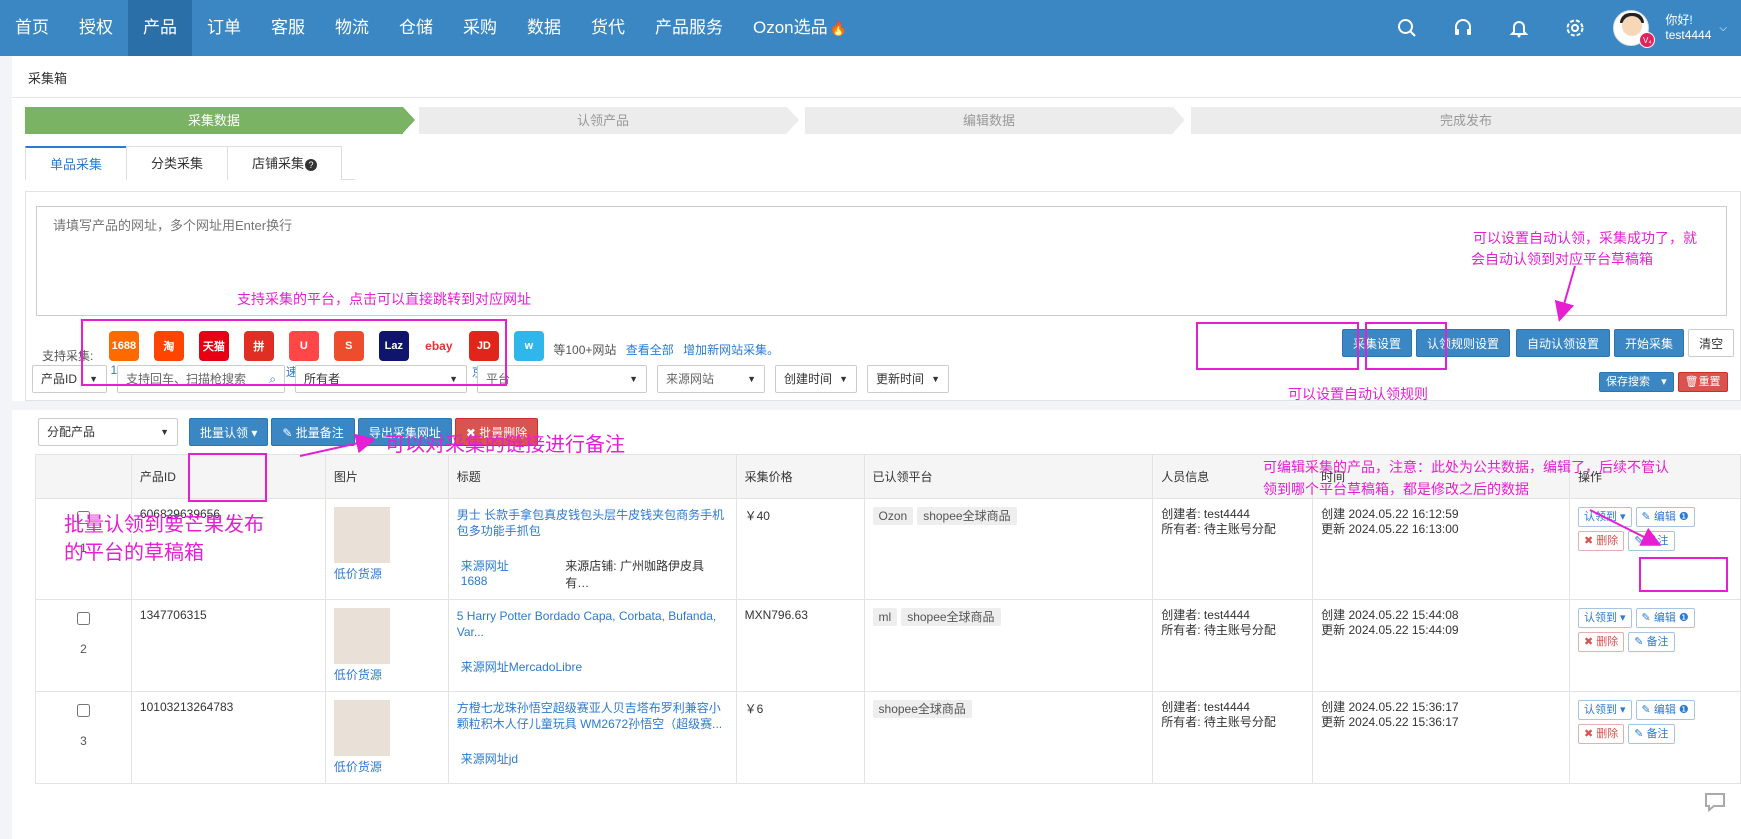 The width and height of the screenshot is (1741, 839). I want to click on nav-purchase: 采购, so click(480, 28).